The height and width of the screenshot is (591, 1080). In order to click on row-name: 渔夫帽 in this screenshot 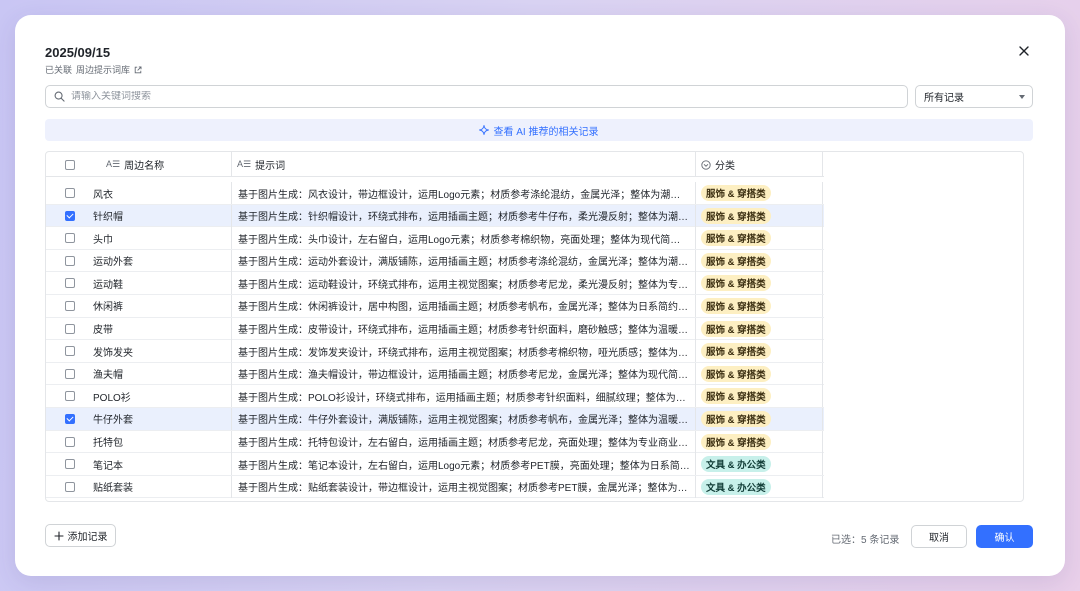, I will do `click(162, 374)`.